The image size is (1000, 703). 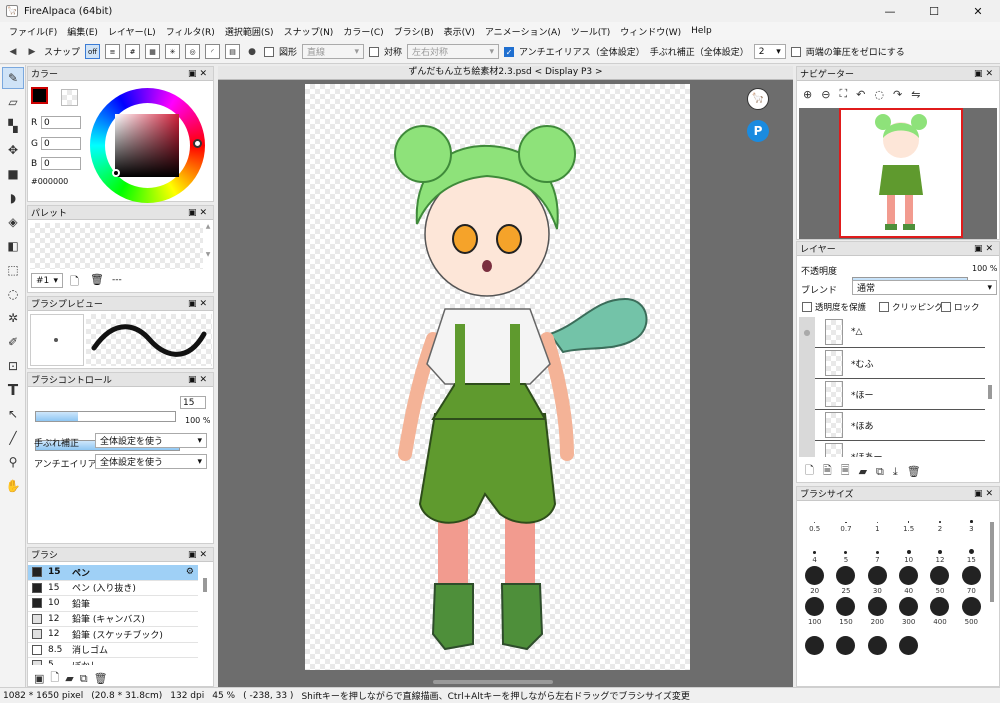 I want to click on brush-size-cell: 1.5, so click(x=908, y=518).